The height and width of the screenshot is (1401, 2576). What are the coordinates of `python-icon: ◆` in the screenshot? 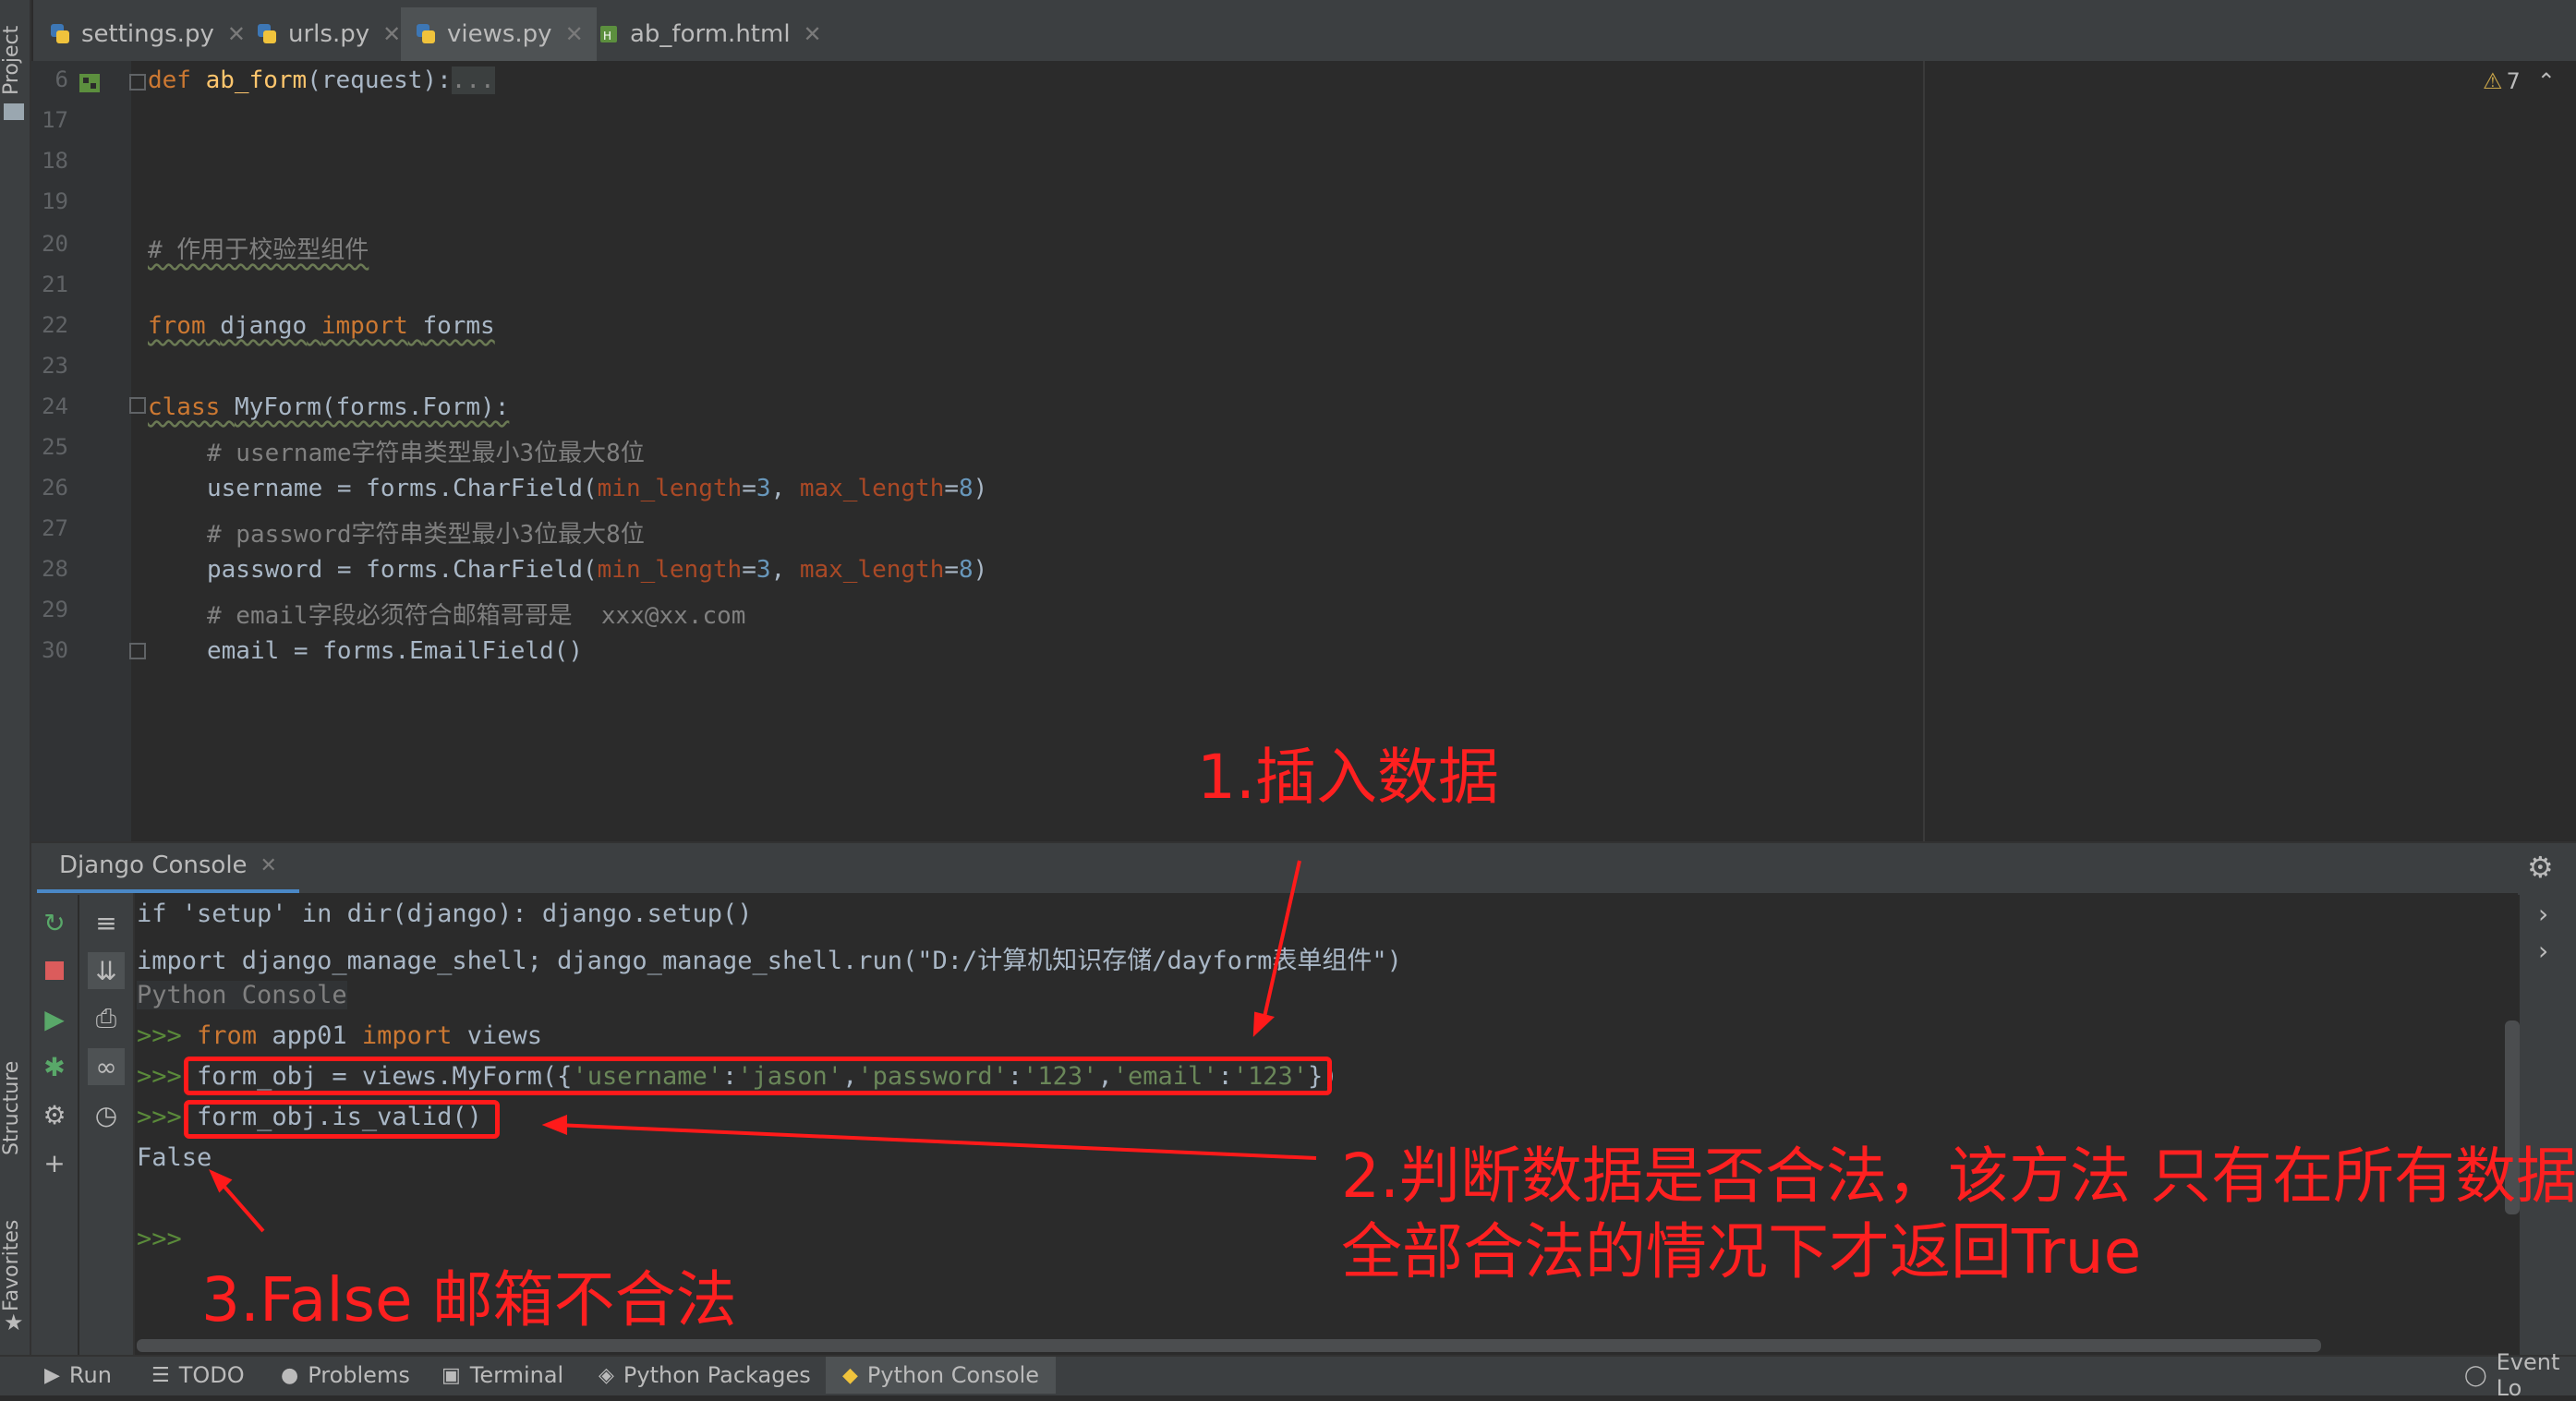 It's located at (850, 1375).